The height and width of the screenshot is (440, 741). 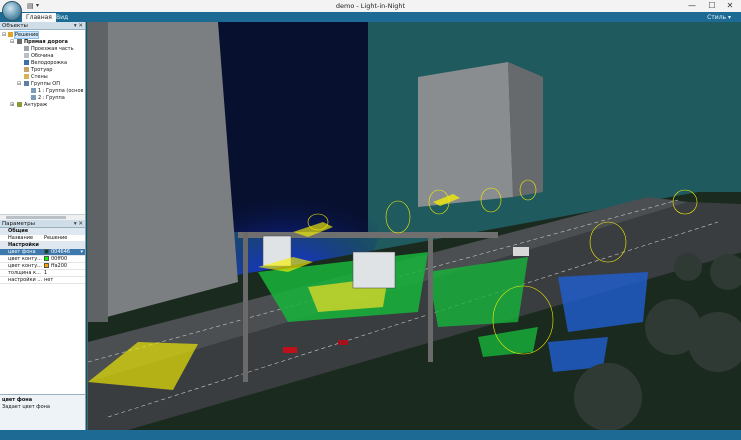 I want to click on tree-item-scenery: Антураж, so click(x=32, y=105).